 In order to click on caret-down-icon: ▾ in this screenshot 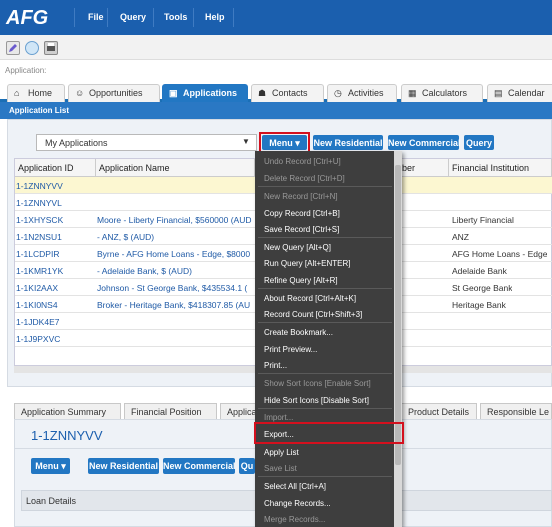, I will do `click(63, 466)`.